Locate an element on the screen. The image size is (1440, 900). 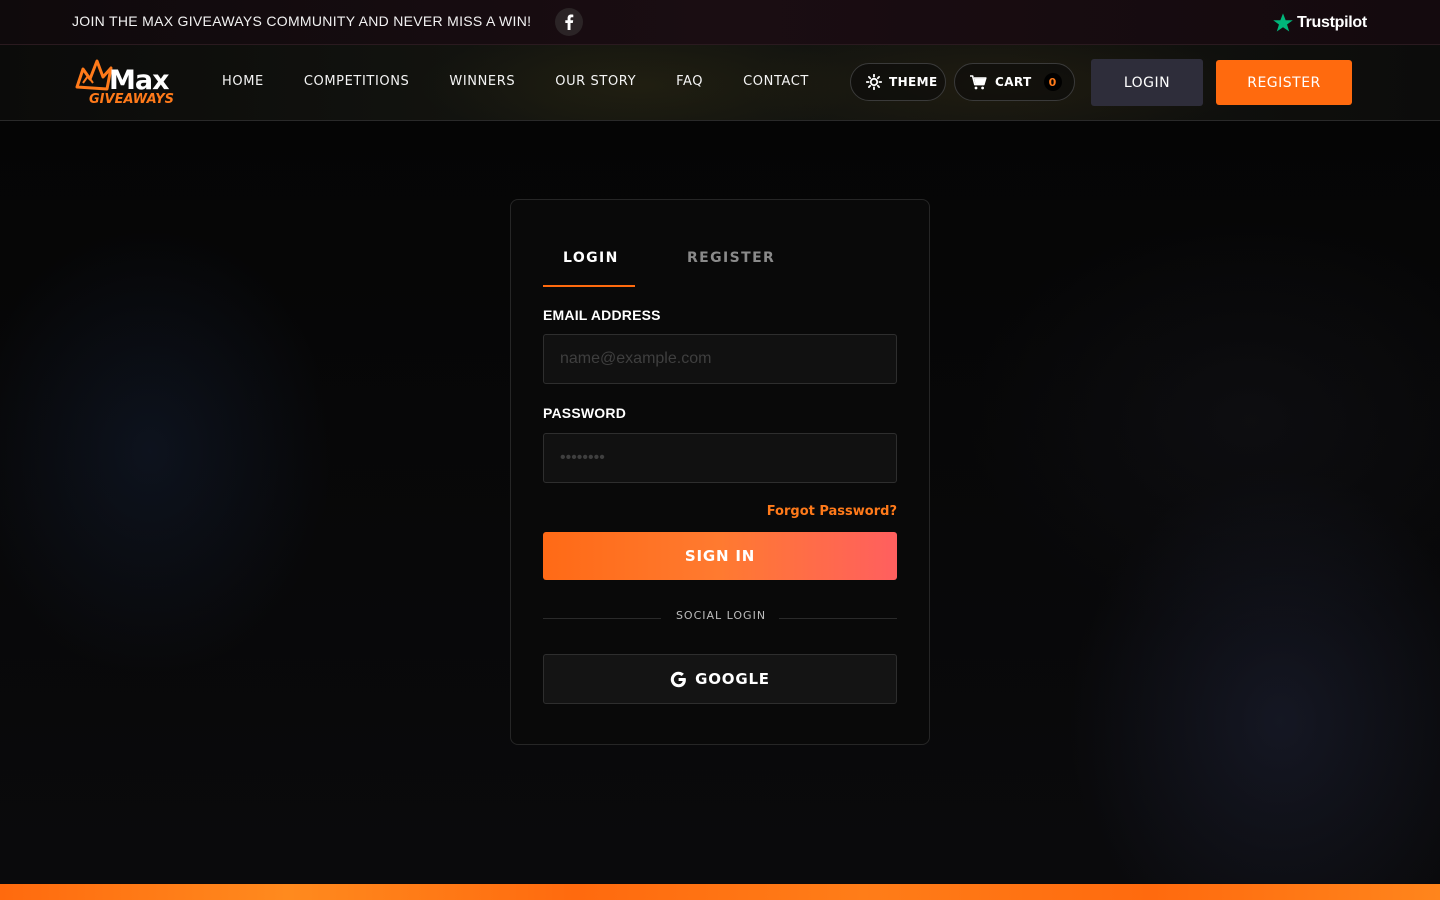
theme-toggle-button: THEME is located at coordinates (898, 82).